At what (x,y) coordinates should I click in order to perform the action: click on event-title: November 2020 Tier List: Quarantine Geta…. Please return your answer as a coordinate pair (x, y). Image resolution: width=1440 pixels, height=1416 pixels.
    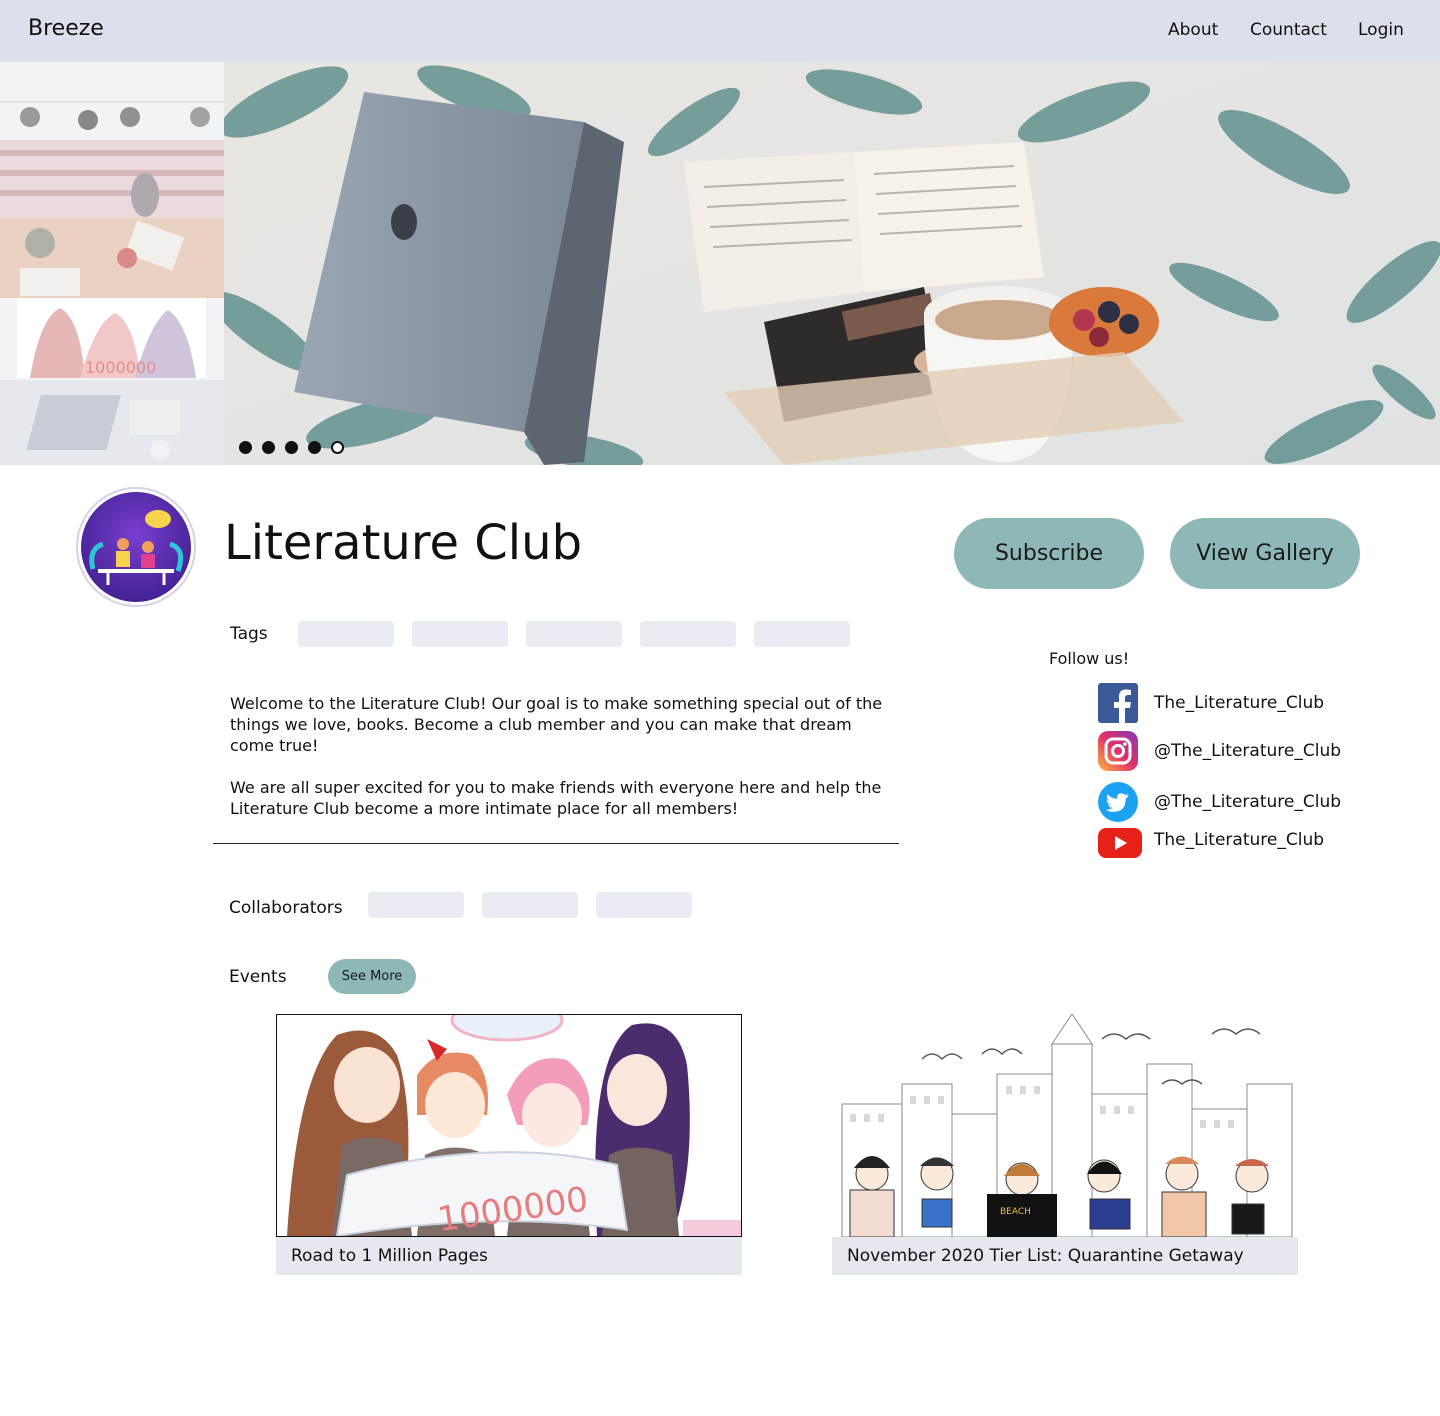
    Looking at the image, I should click on (1045, 1256).